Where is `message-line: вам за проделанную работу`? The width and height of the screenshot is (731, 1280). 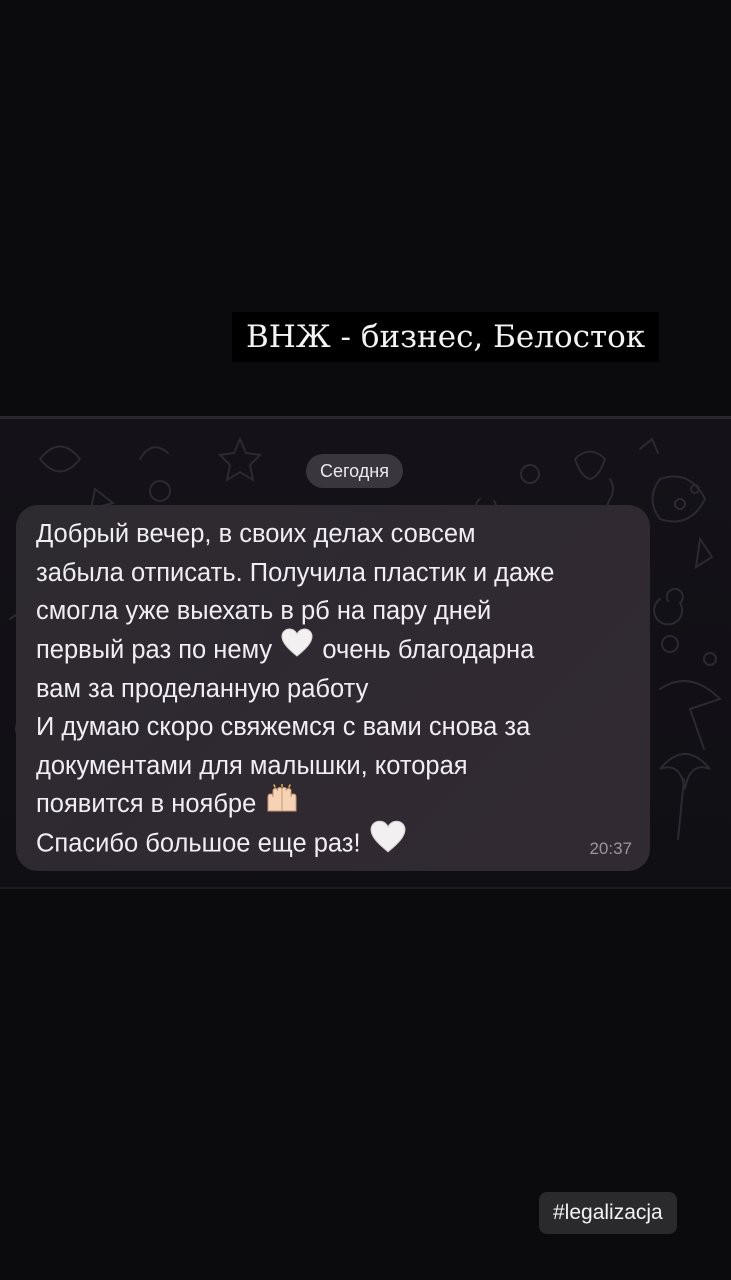 message-line: вам за проделанную работу is located at coordinates (333, 689).